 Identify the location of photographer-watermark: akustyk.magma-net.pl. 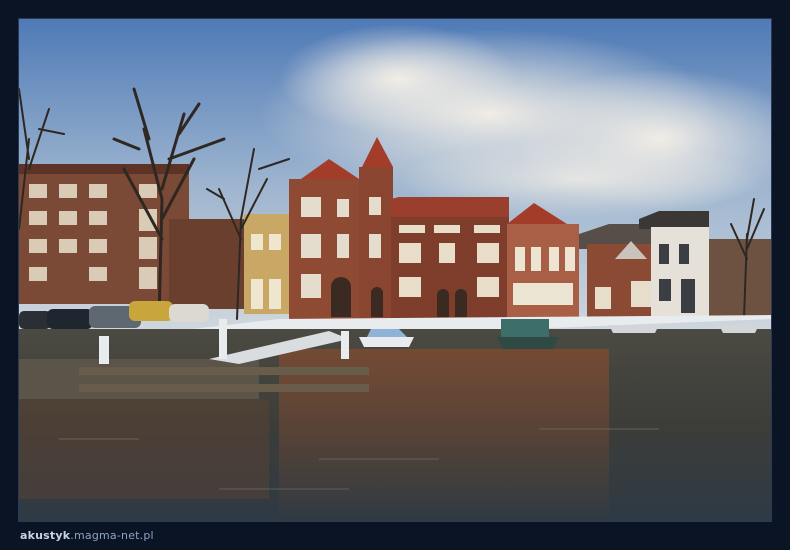
(87, 535).